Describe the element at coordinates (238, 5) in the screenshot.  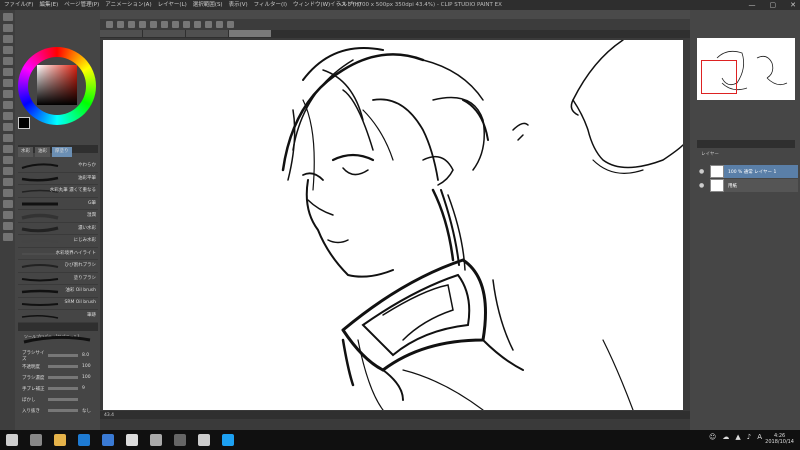
I see `menu-view: 表示(V)` at that location.